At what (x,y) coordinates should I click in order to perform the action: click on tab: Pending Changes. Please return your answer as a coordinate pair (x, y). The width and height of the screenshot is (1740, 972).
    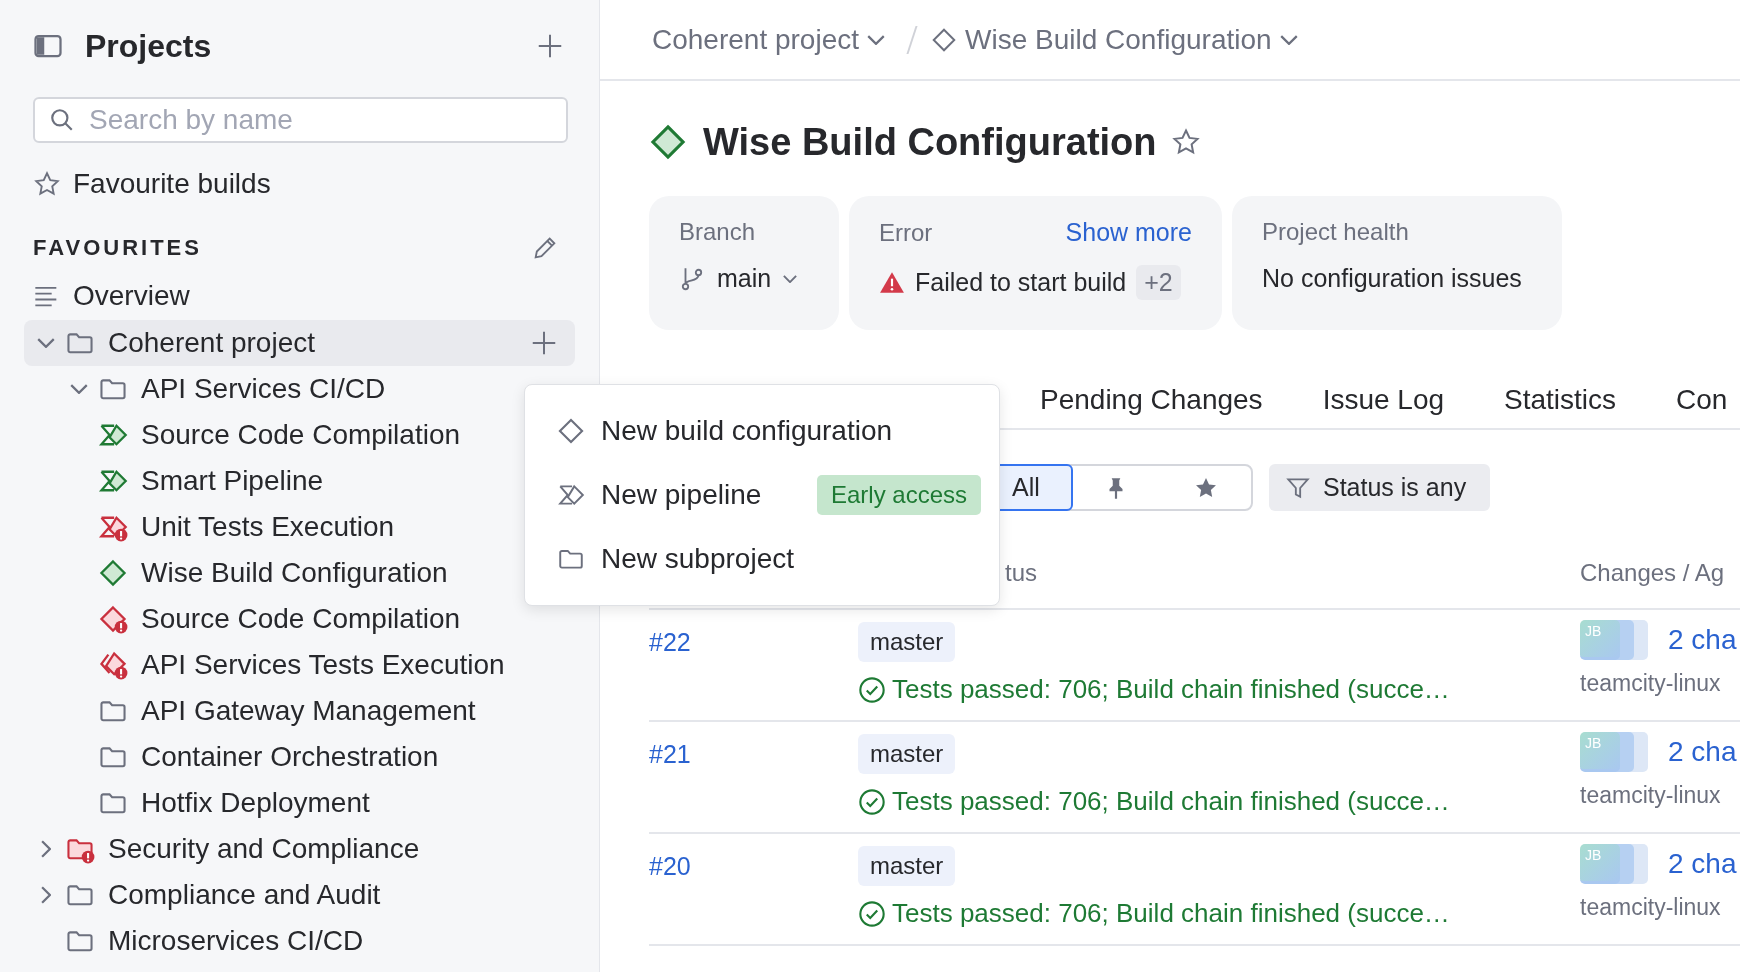
    Looking at the image, I should click on (1151, 400).